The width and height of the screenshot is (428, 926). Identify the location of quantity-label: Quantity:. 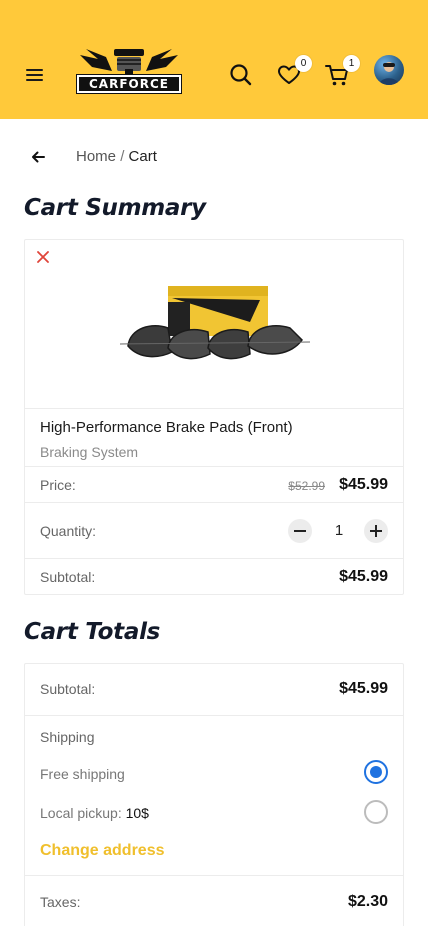
(68, 531).